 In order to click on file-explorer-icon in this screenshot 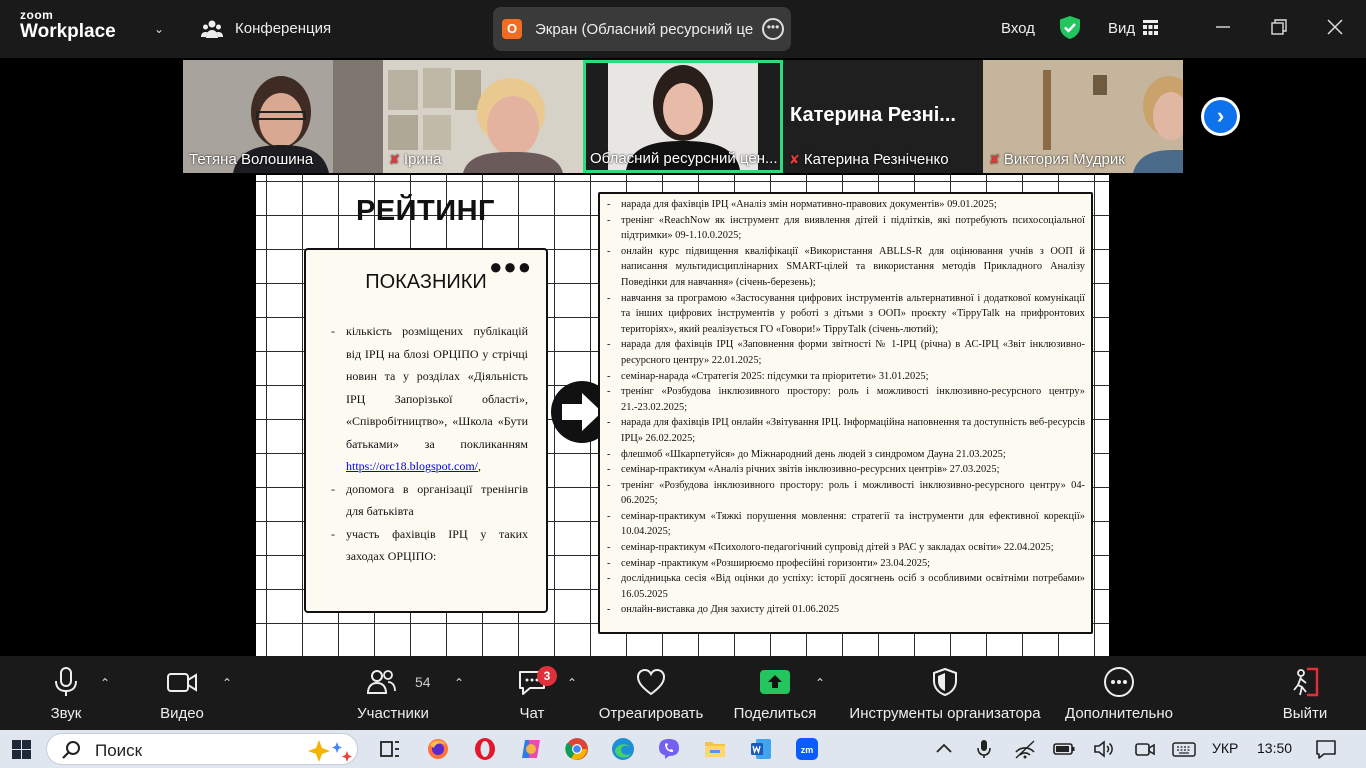, I will do `click(715, 749)`.